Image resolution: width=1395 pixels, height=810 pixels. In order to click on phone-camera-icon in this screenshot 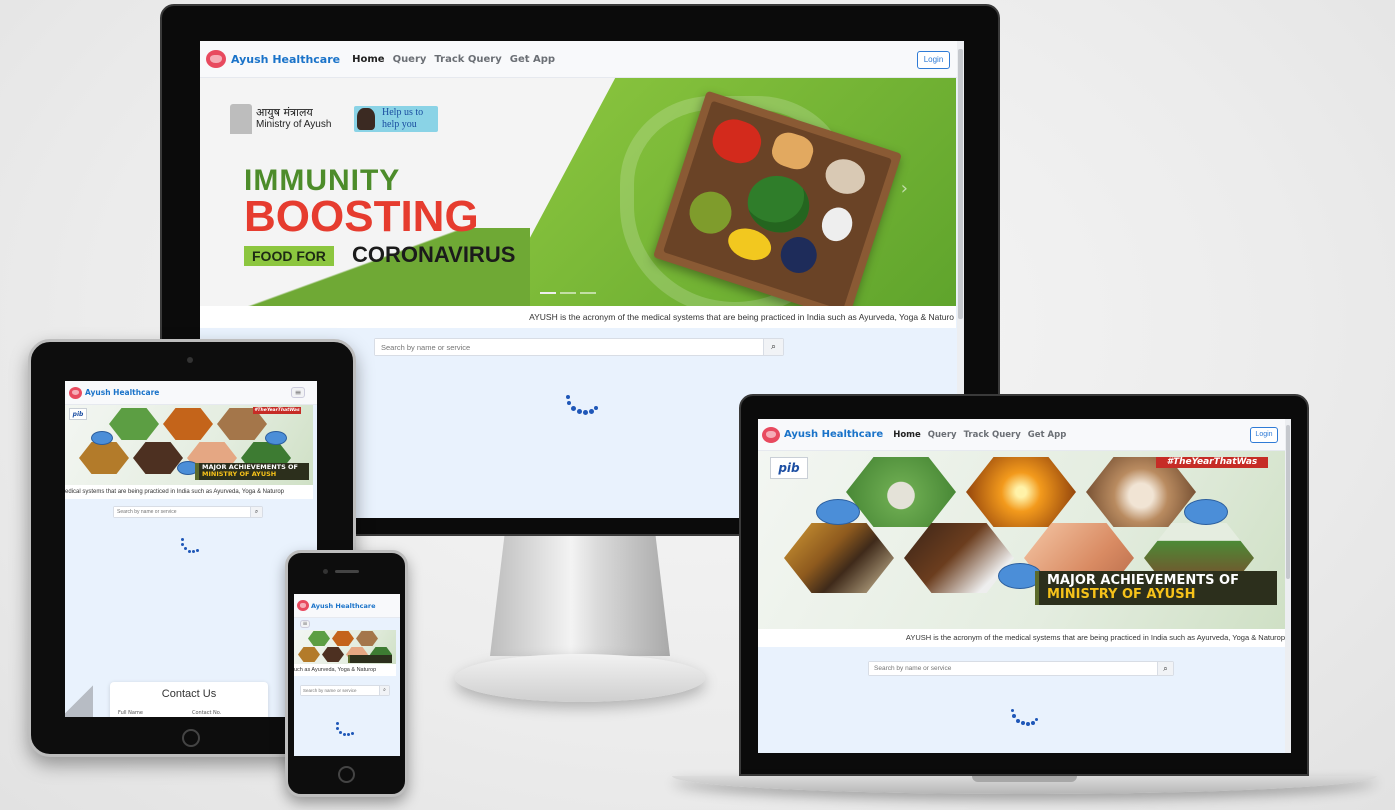, I will do `click(325, 571)`.